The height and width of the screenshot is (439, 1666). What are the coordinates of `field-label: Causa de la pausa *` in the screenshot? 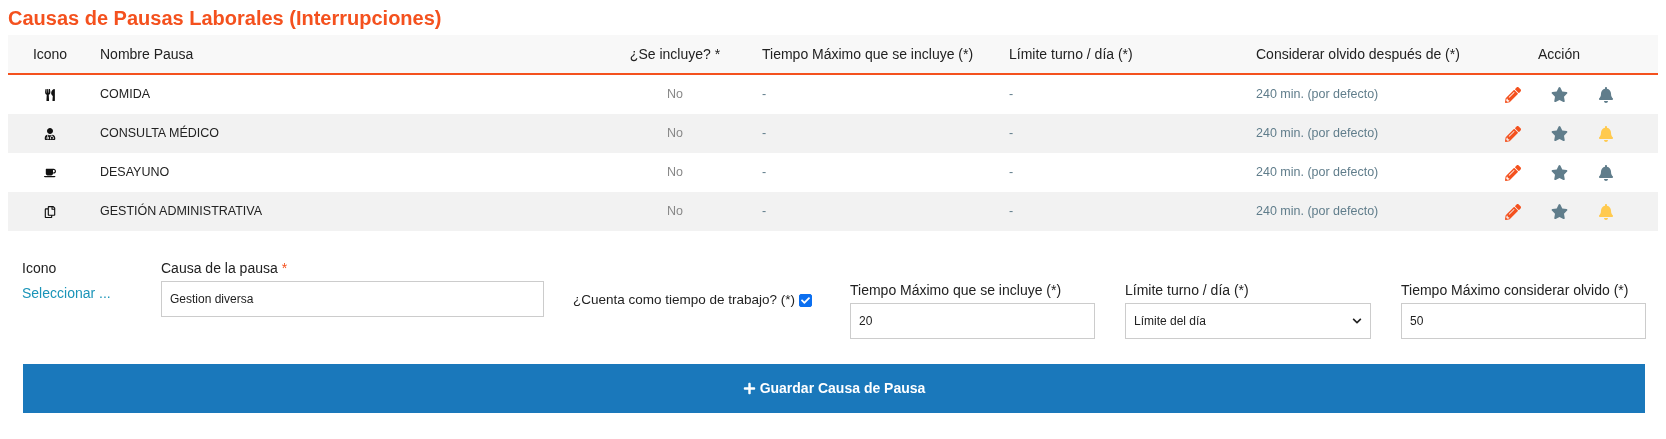 It's located at (224, 268).